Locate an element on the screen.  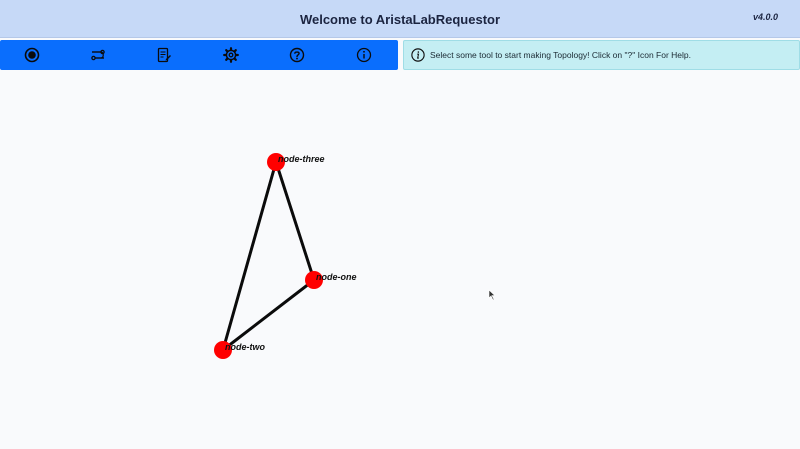
help-icon is located at coordinates (297, 55).